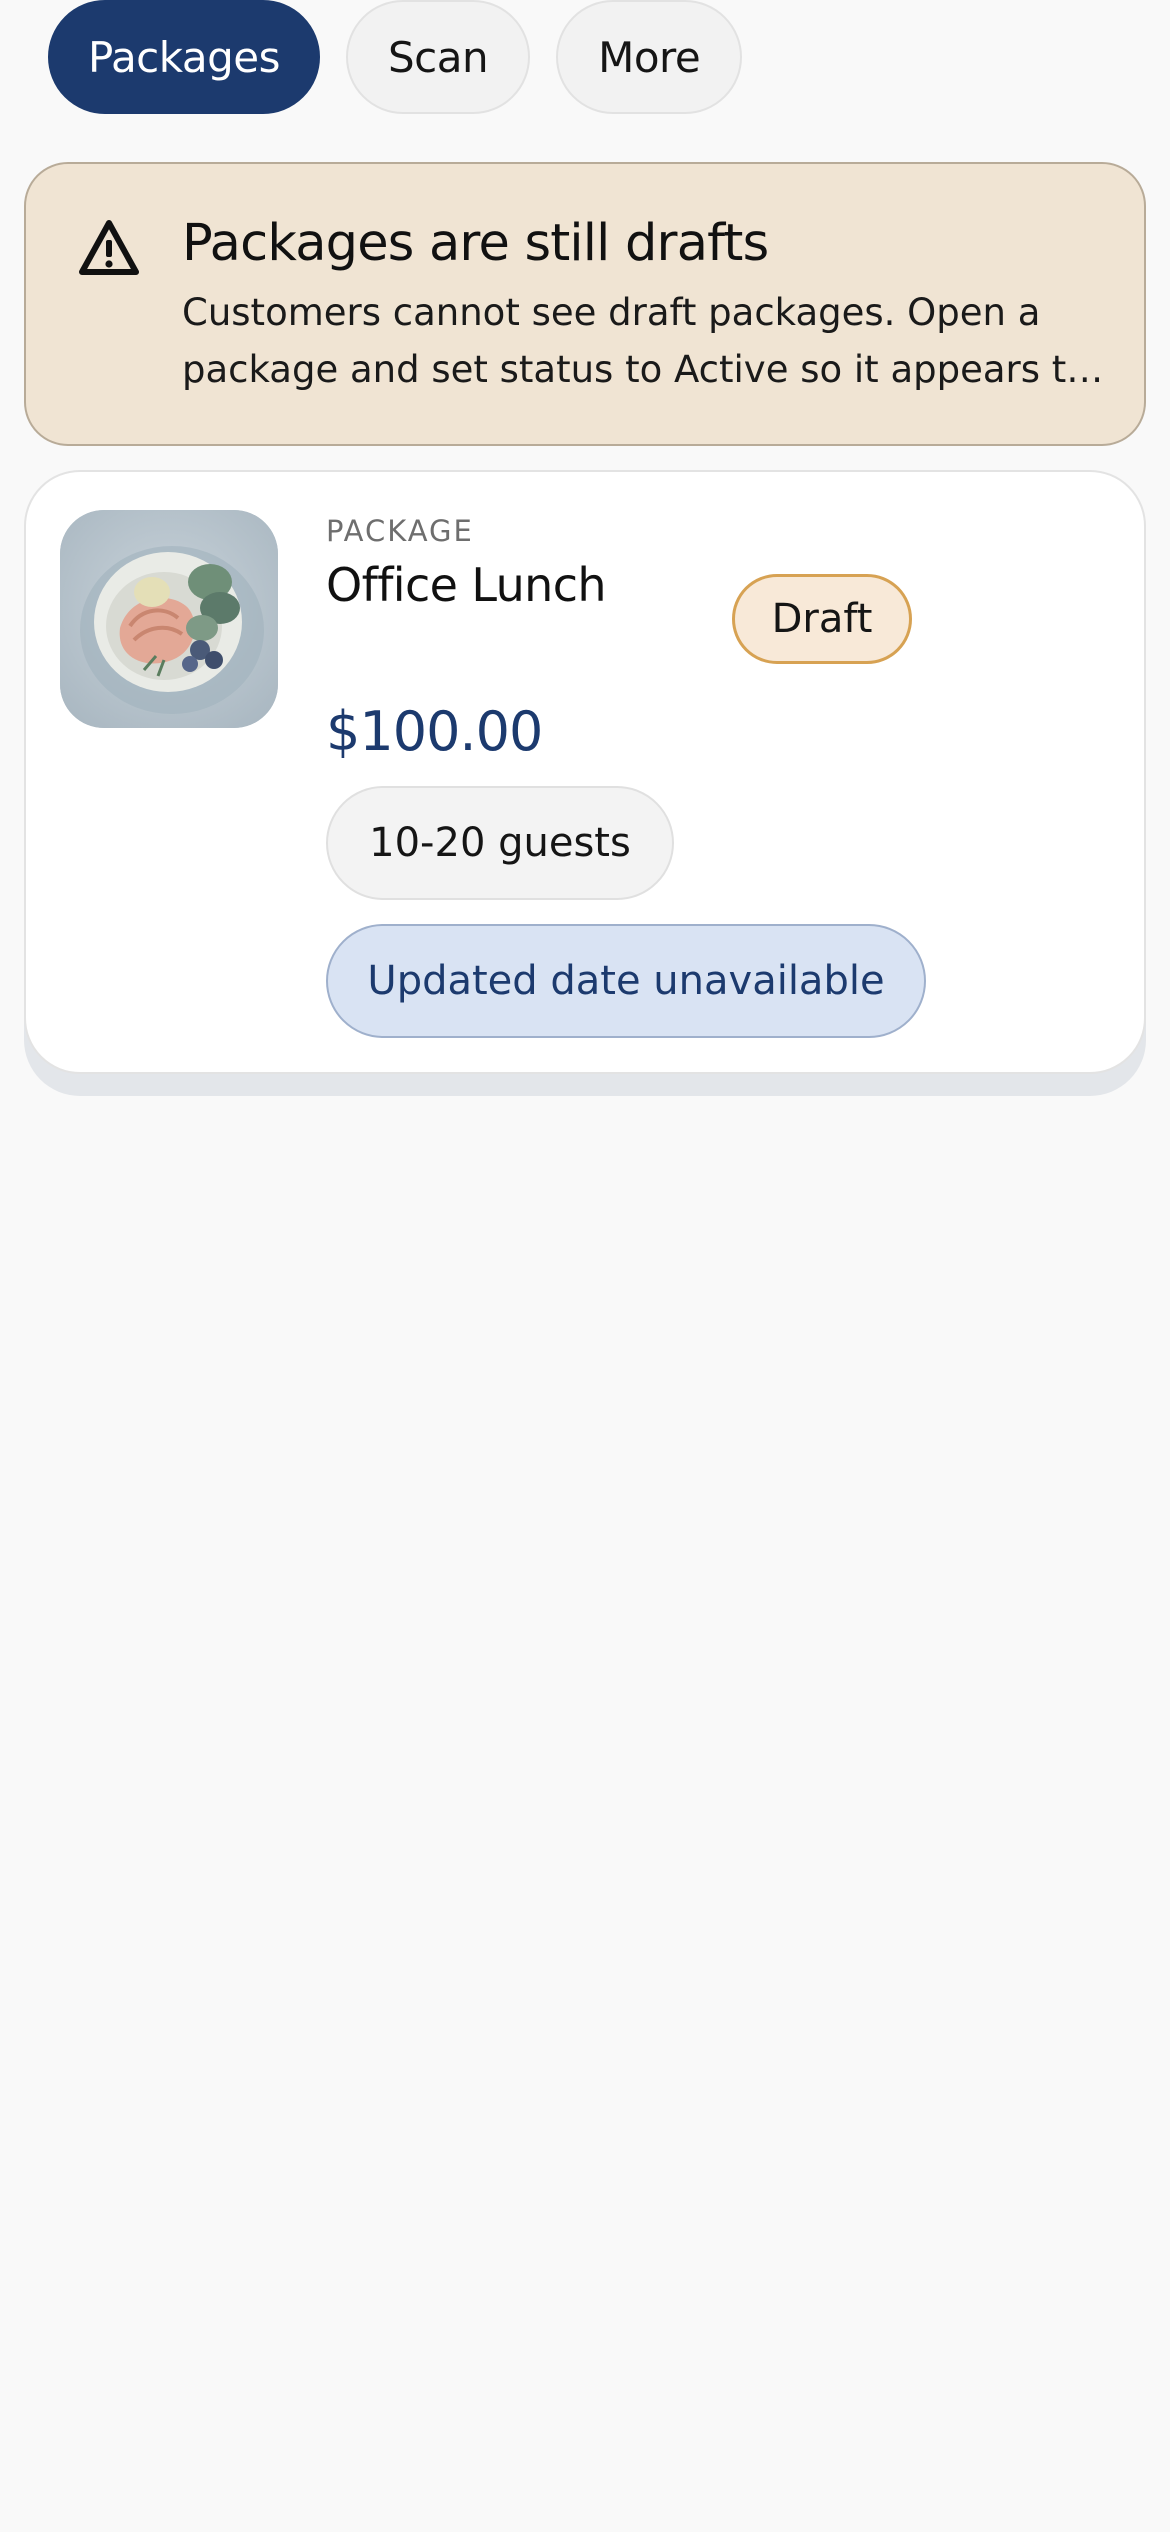  I want to click on package-thumbnail, so click(169, 619).